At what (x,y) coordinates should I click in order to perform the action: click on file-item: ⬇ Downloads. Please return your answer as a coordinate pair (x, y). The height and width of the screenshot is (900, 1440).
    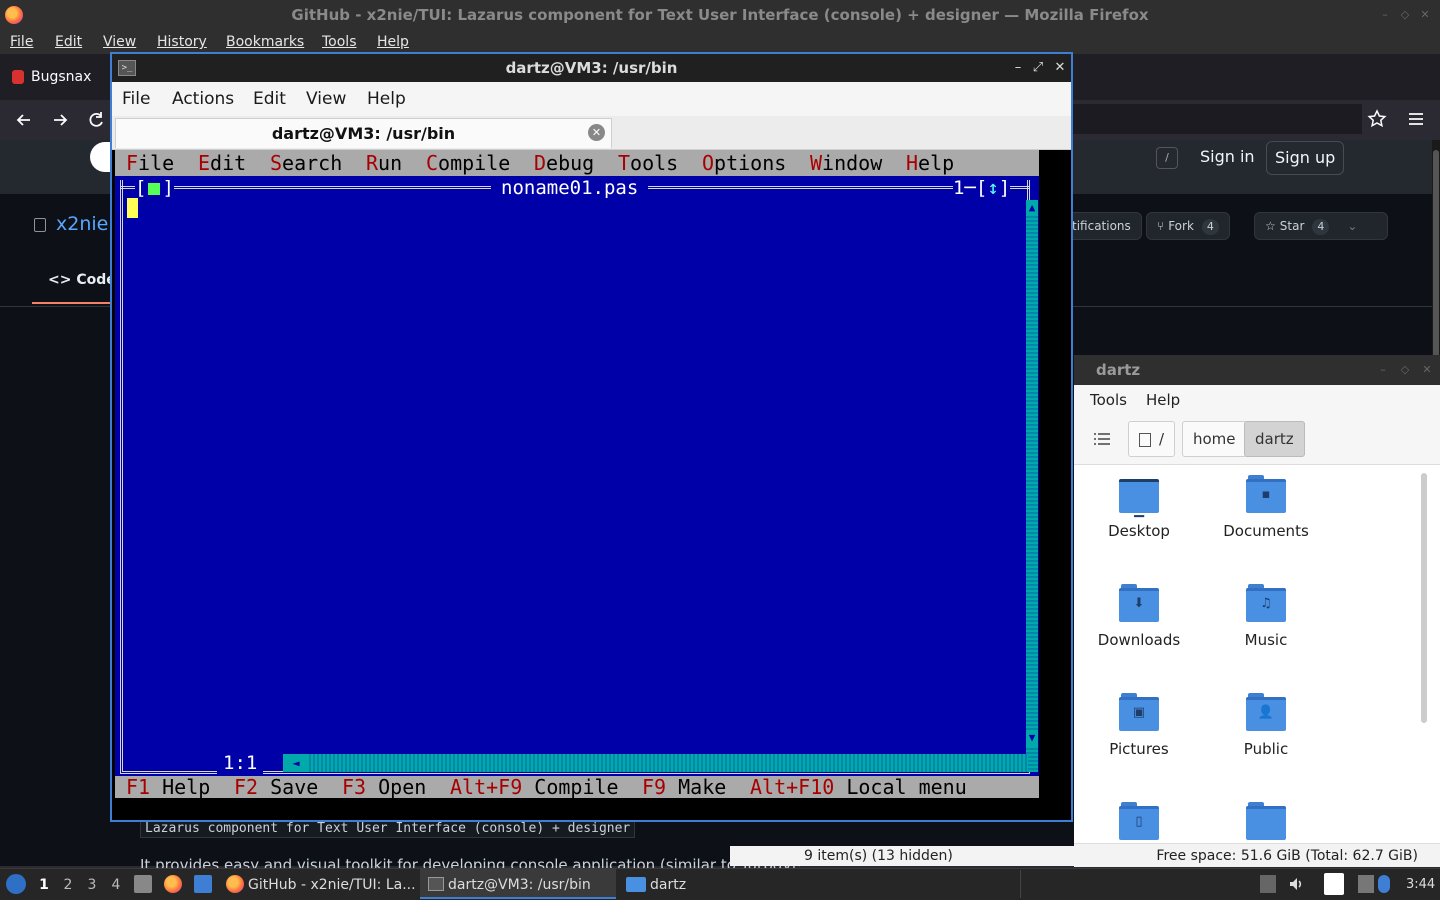
    Looking at the image, I should click on (1139, 617).